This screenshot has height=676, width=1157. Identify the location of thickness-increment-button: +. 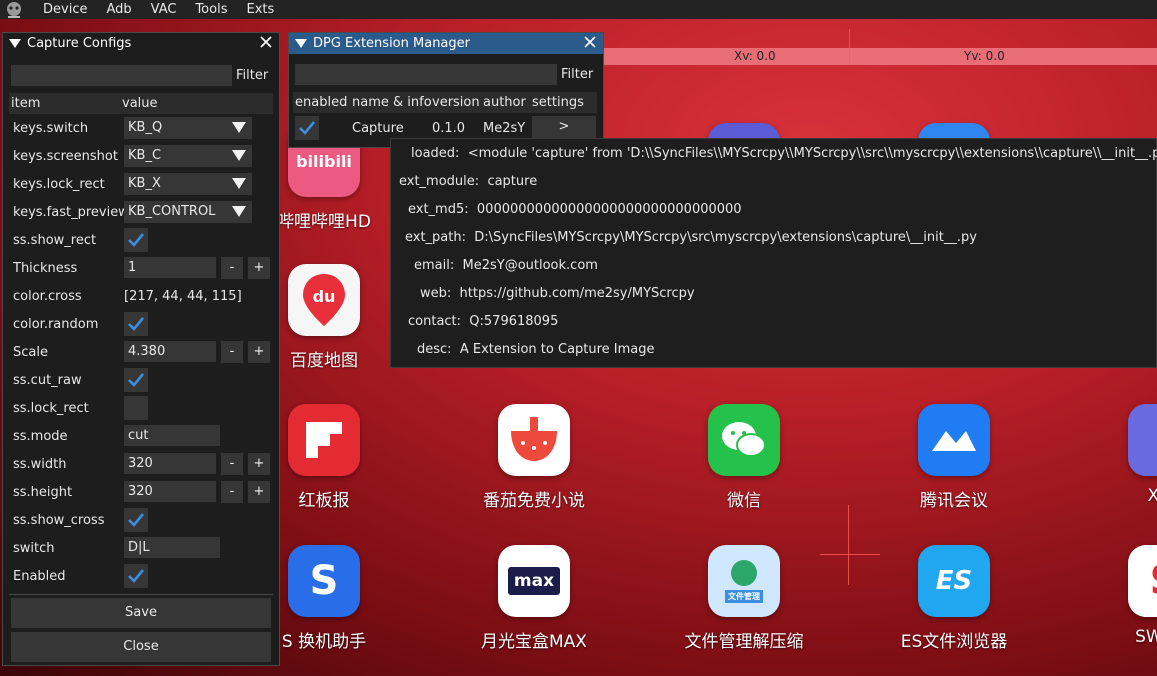
(259, 268).